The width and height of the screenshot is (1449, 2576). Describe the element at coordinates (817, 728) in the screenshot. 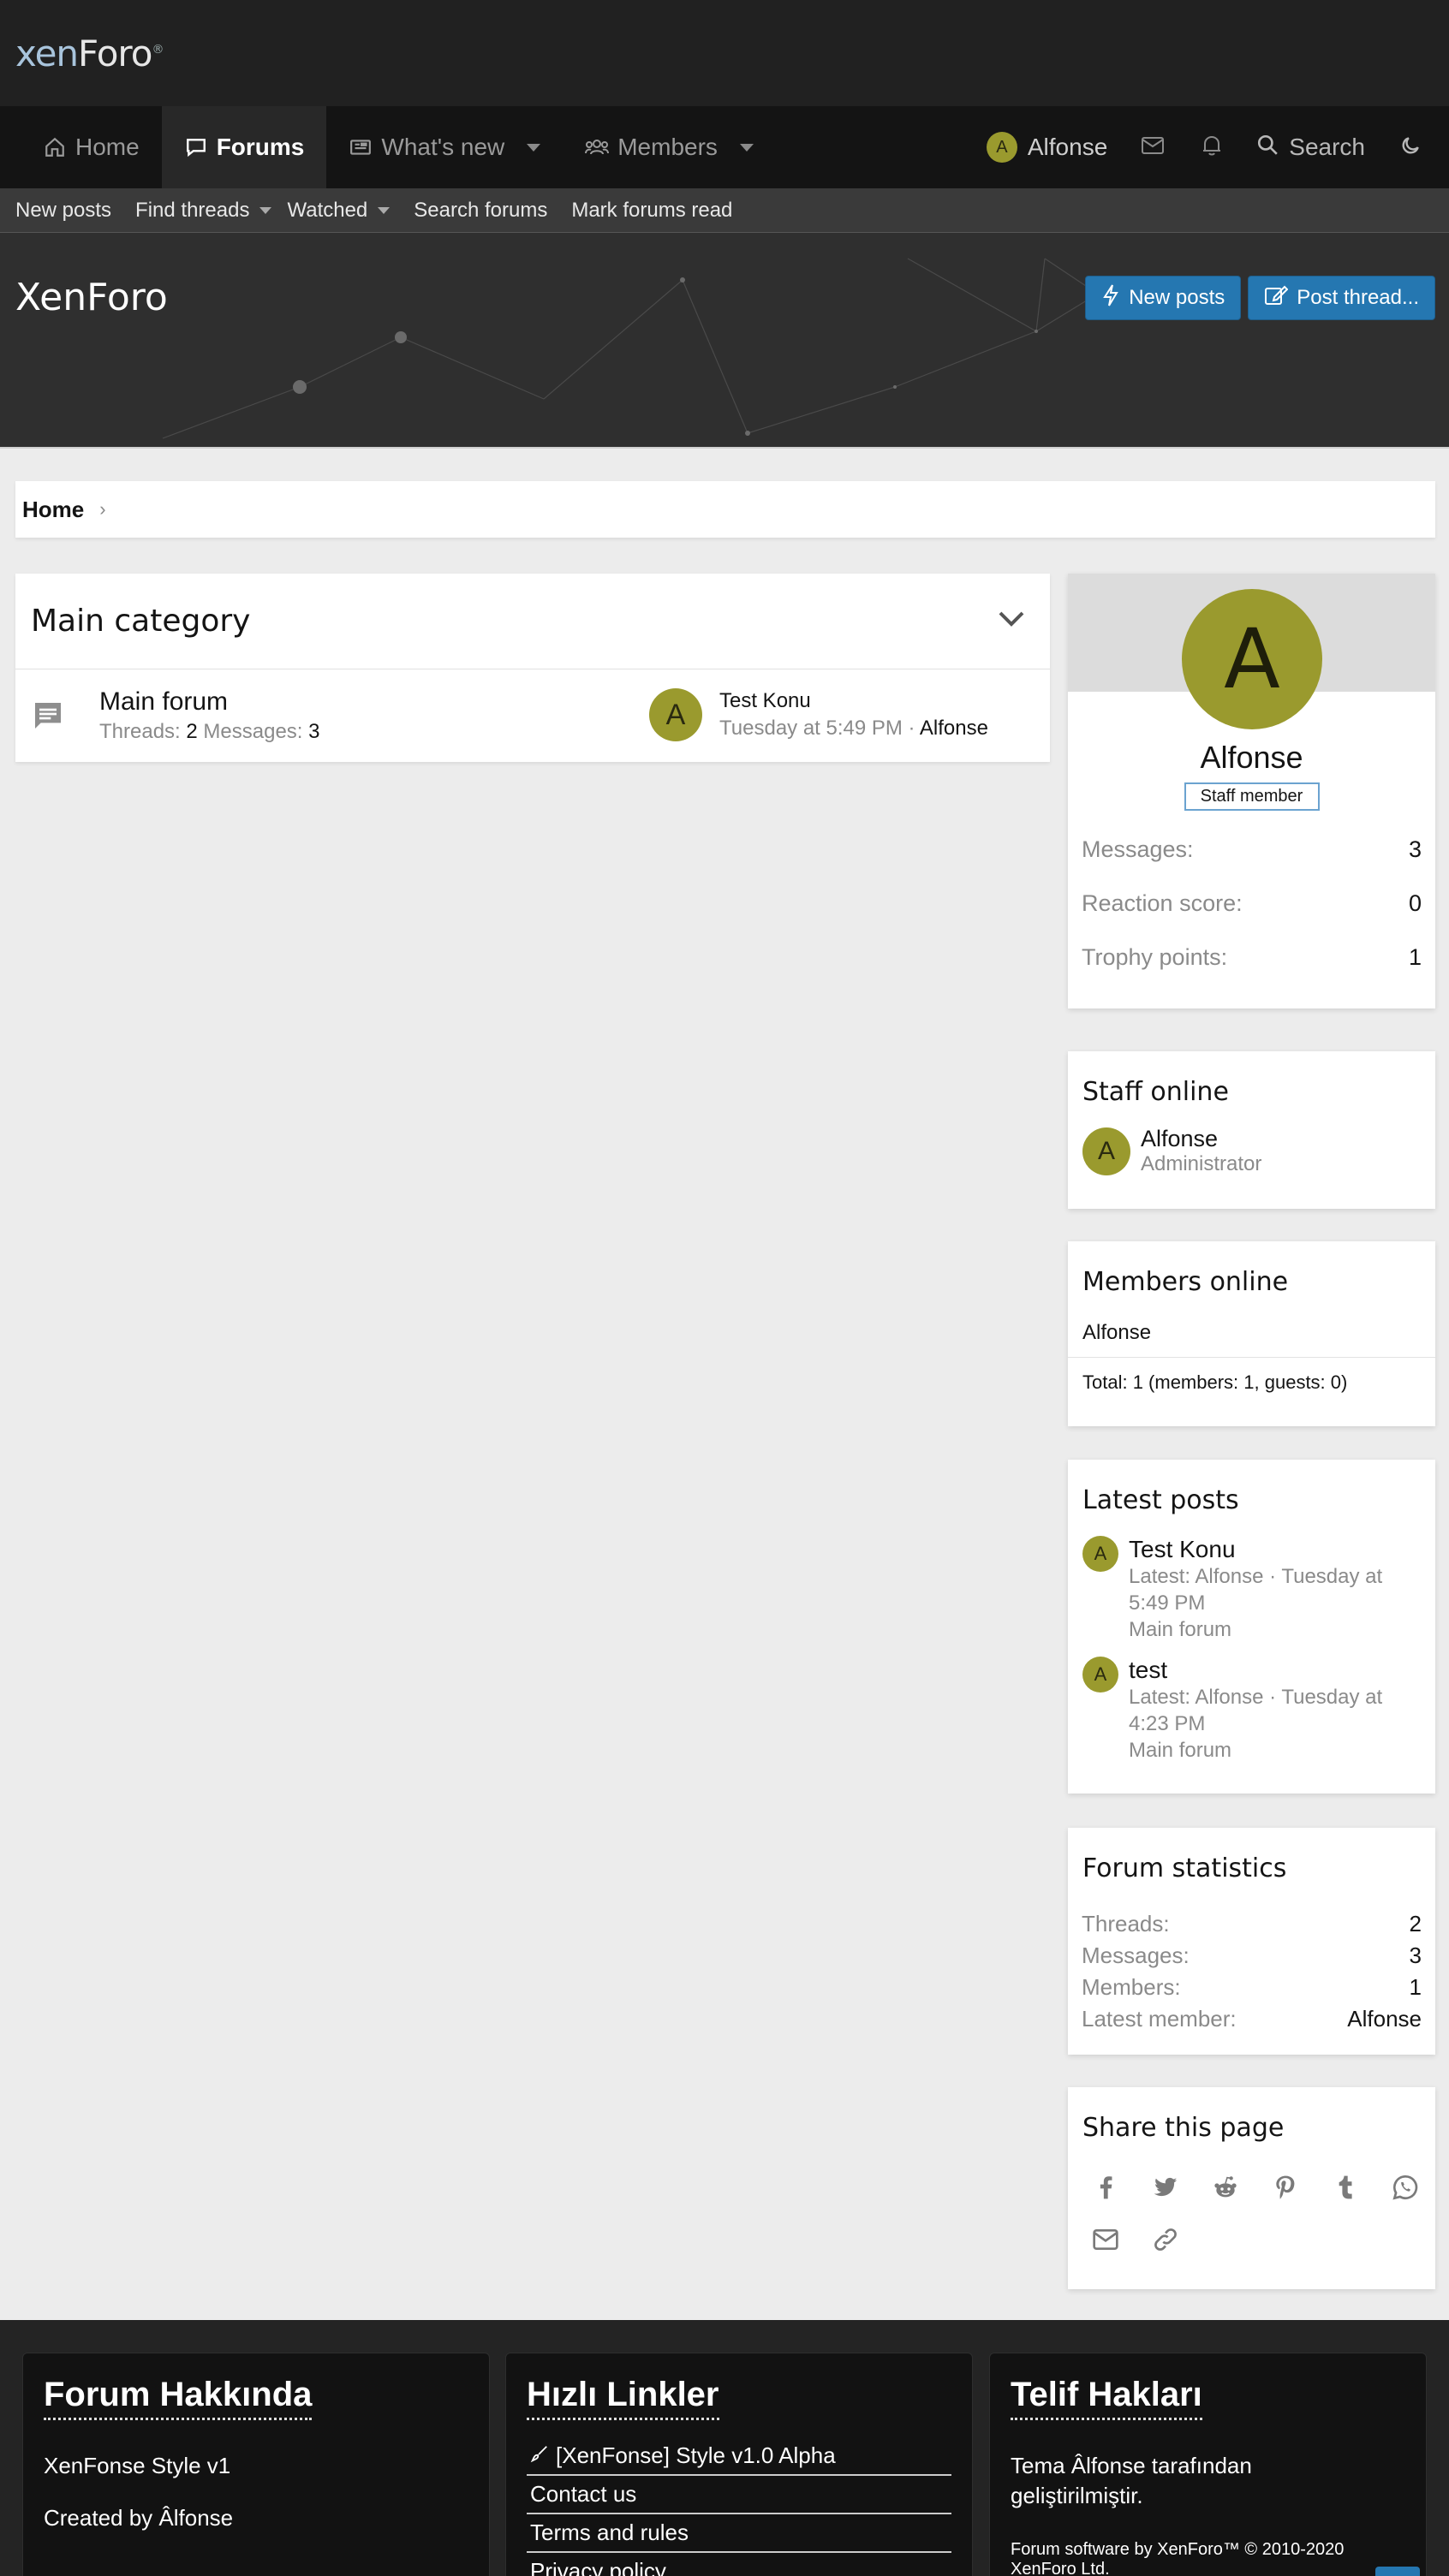

I see `last-post-time: Tuesday at 5:49 PM ·` at that location.